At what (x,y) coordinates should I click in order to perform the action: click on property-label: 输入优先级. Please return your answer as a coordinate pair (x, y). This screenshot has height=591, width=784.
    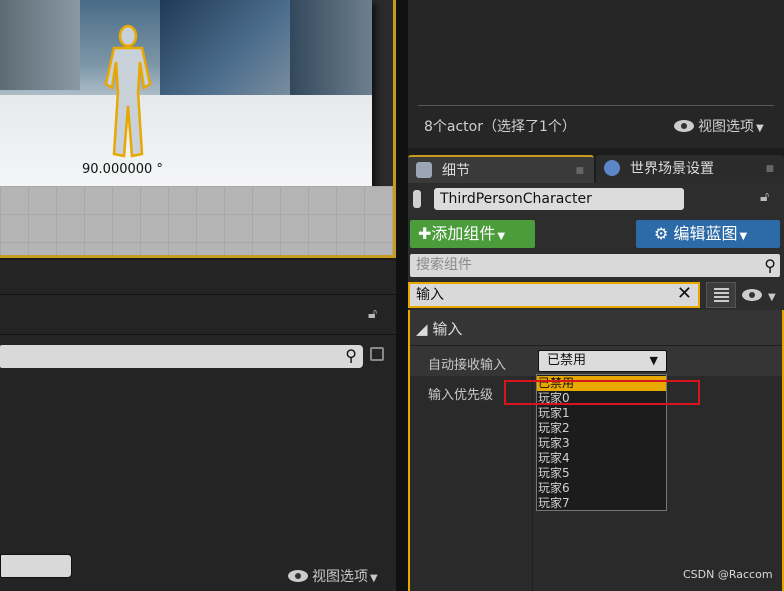
    Looking at the image, I should click on (461, 395).